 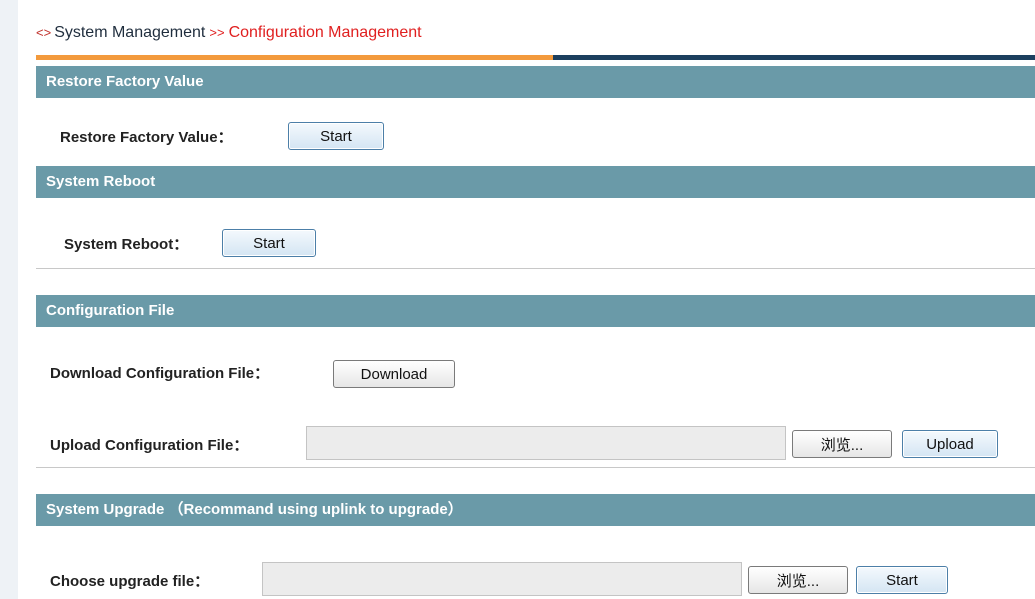 What do you see at coordinates (336, 136) in the screenshot?
I see `restore-factory-start-button: Start` at bounding box center [336, 136].